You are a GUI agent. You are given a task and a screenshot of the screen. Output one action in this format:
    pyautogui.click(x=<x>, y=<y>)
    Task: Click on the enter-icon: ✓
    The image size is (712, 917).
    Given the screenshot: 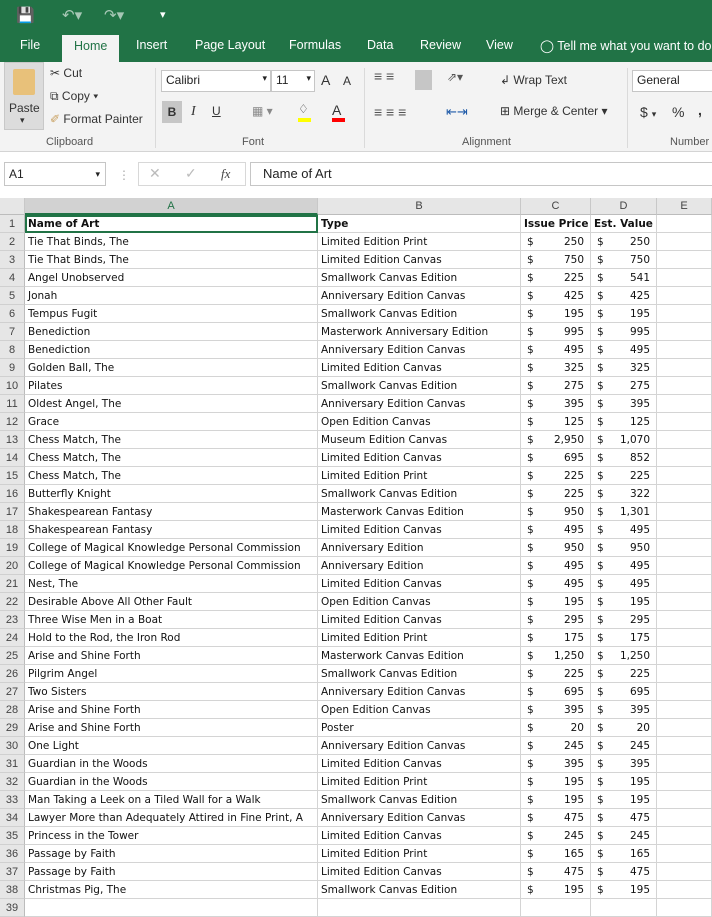 What is the action you would take?
    pyautogui.click(x=191, y=173)
    